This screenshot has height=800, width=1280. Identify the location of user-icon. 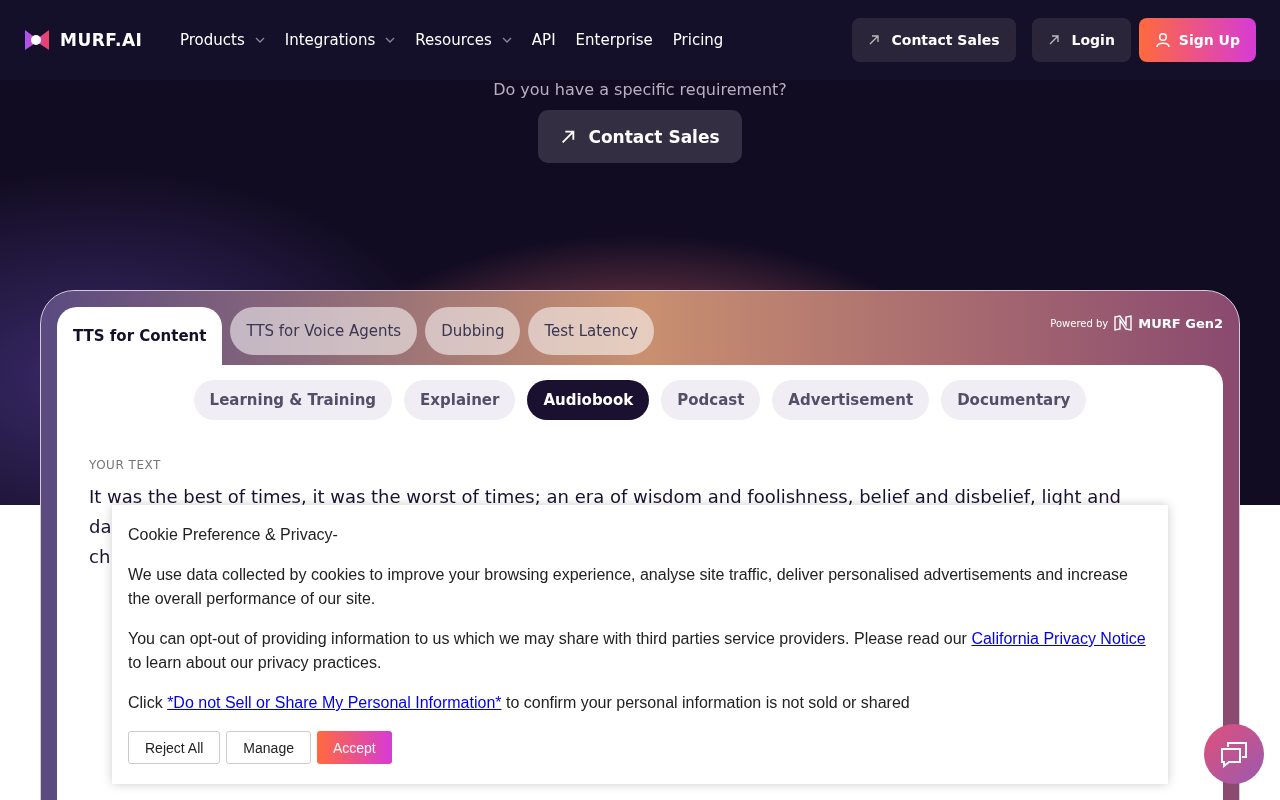
(1162, 40).